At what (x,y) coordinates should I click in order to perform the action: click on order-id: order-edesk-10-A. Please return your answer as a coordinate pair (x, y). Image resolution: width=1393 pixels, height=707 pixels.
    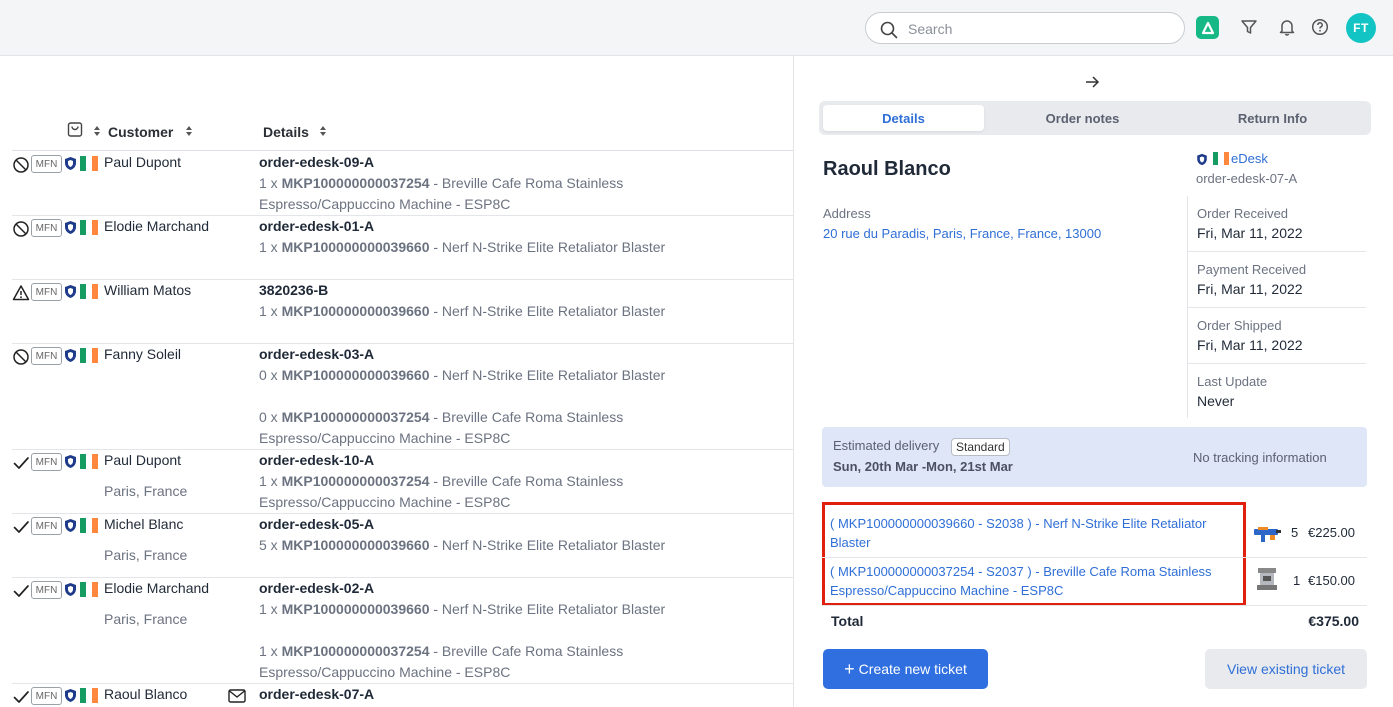
    Looking at the image, I should click on (316, 460).